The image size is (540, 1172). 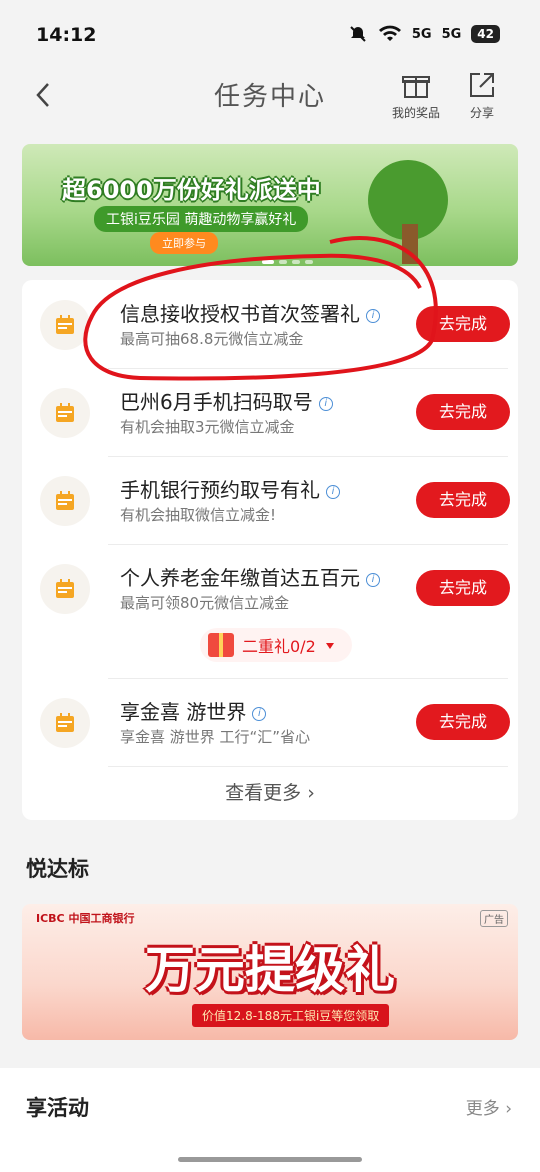 I want to click on red-circle-annotation, so click(x=260, y=308).